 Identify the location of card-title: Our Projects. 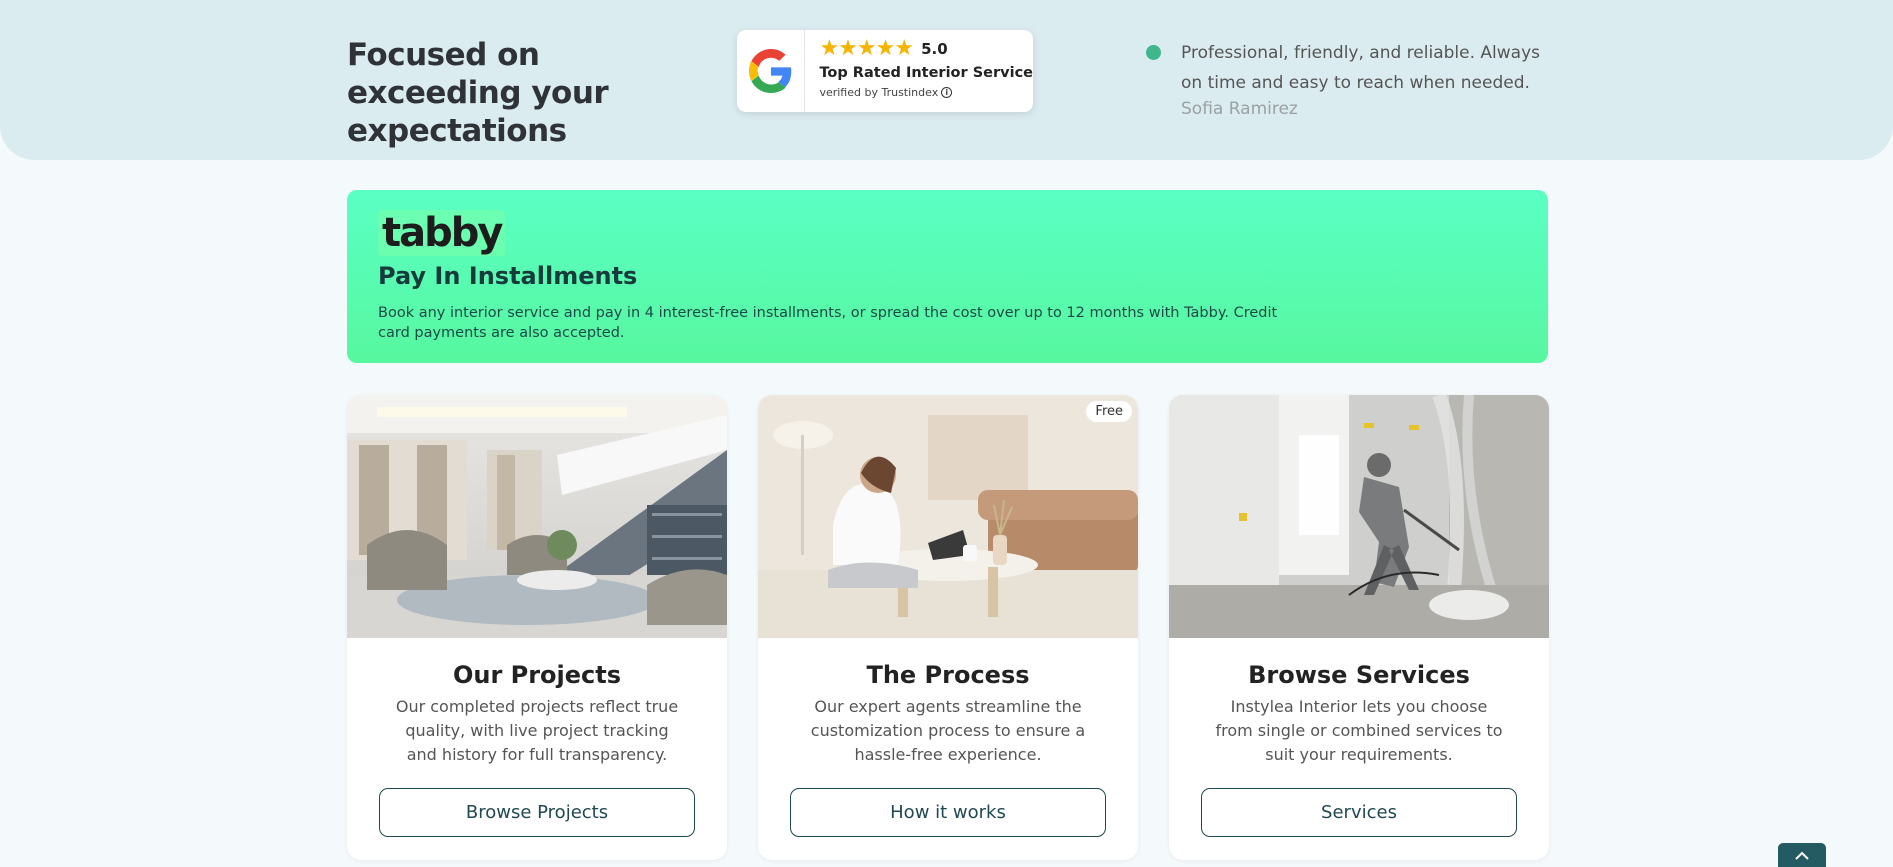
(537, 675).